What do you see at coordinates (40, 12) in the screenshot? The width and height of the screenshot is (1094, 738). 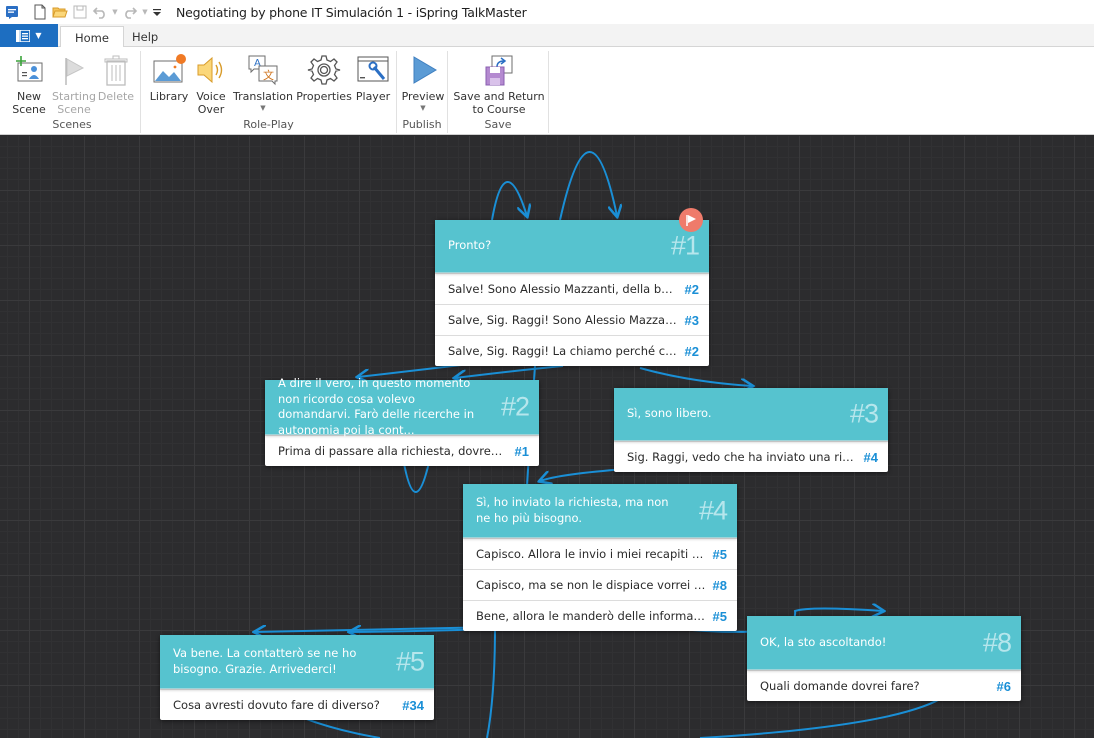 I see `new-file-icon` at bounding box center [40, 12].